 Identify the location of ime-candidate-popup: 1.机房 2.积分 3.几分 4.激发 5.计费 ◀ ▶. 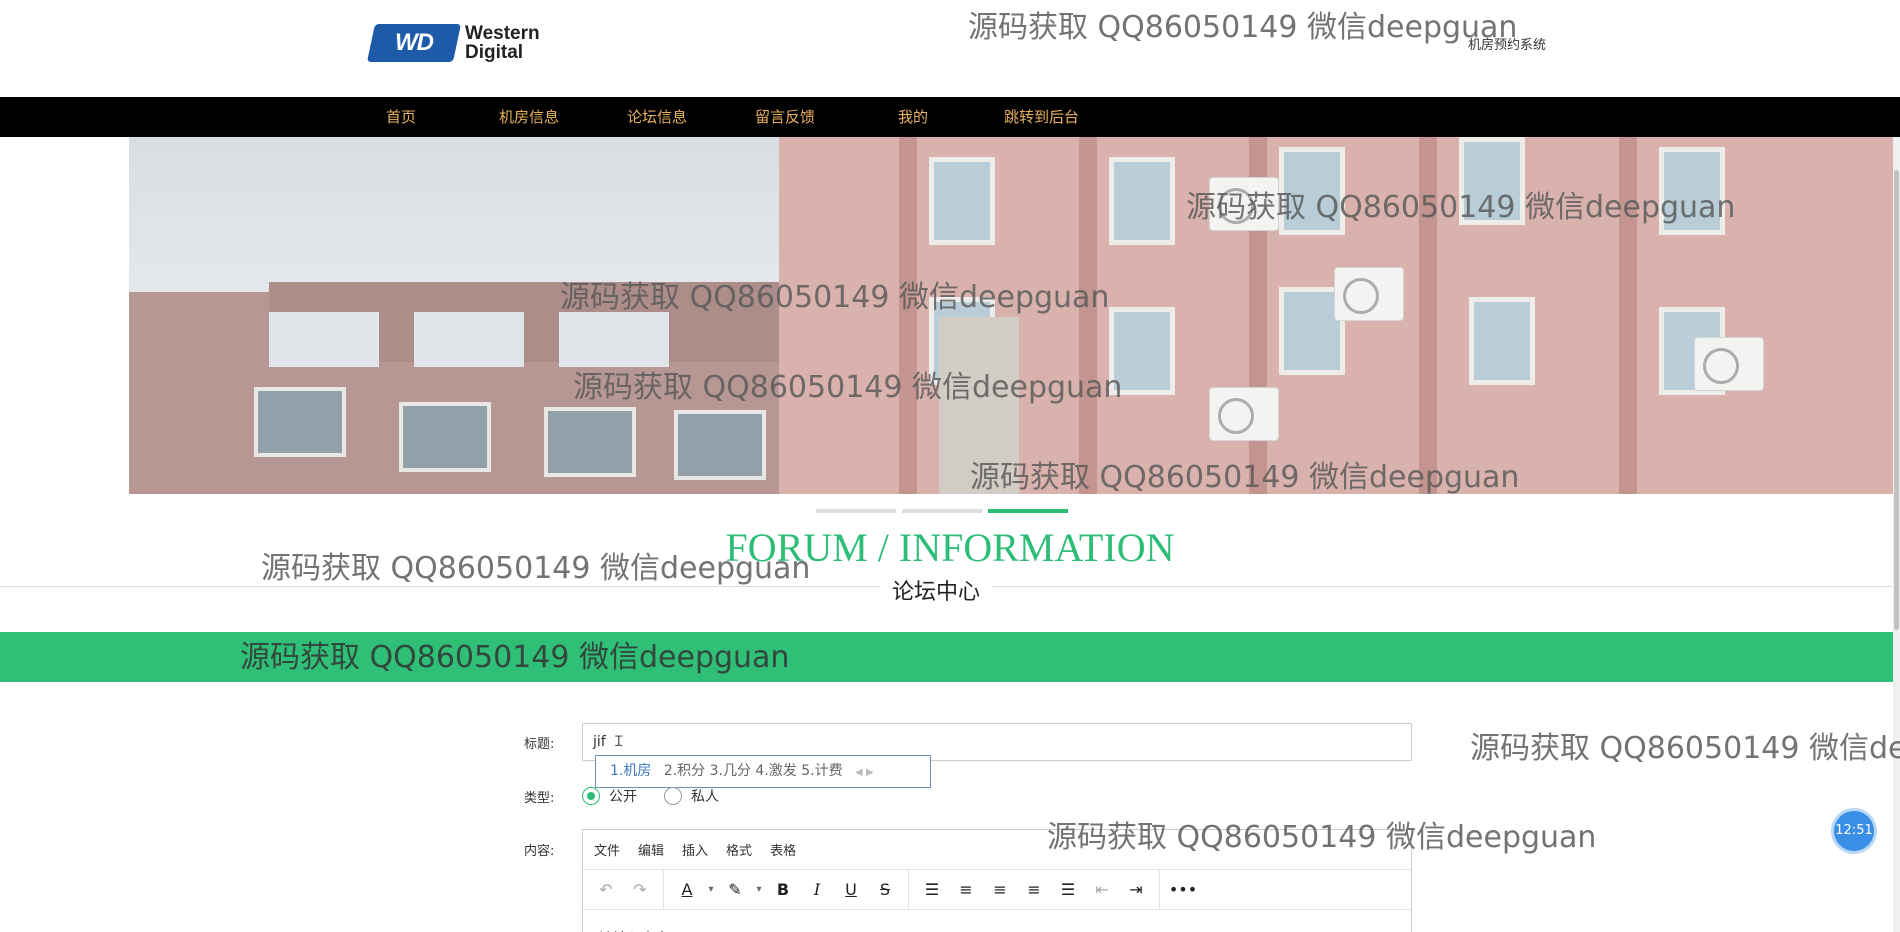
(763, 771).